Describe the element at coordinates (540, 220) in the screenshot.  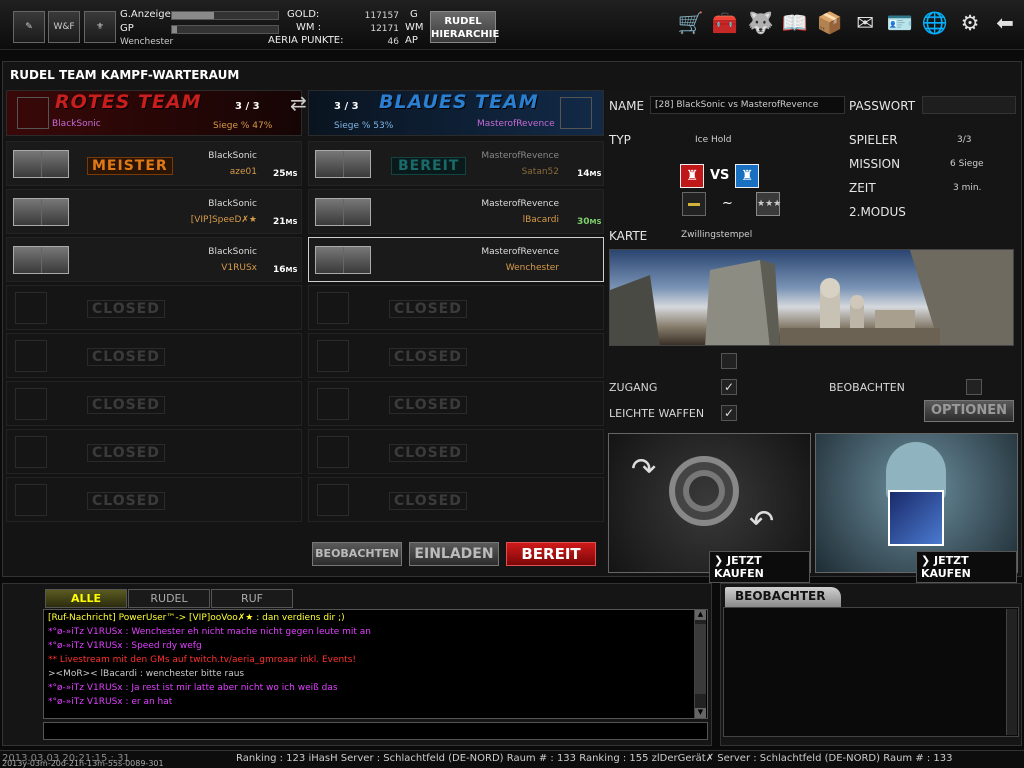
I see `slot-clan-name: lBacardi` at that location.